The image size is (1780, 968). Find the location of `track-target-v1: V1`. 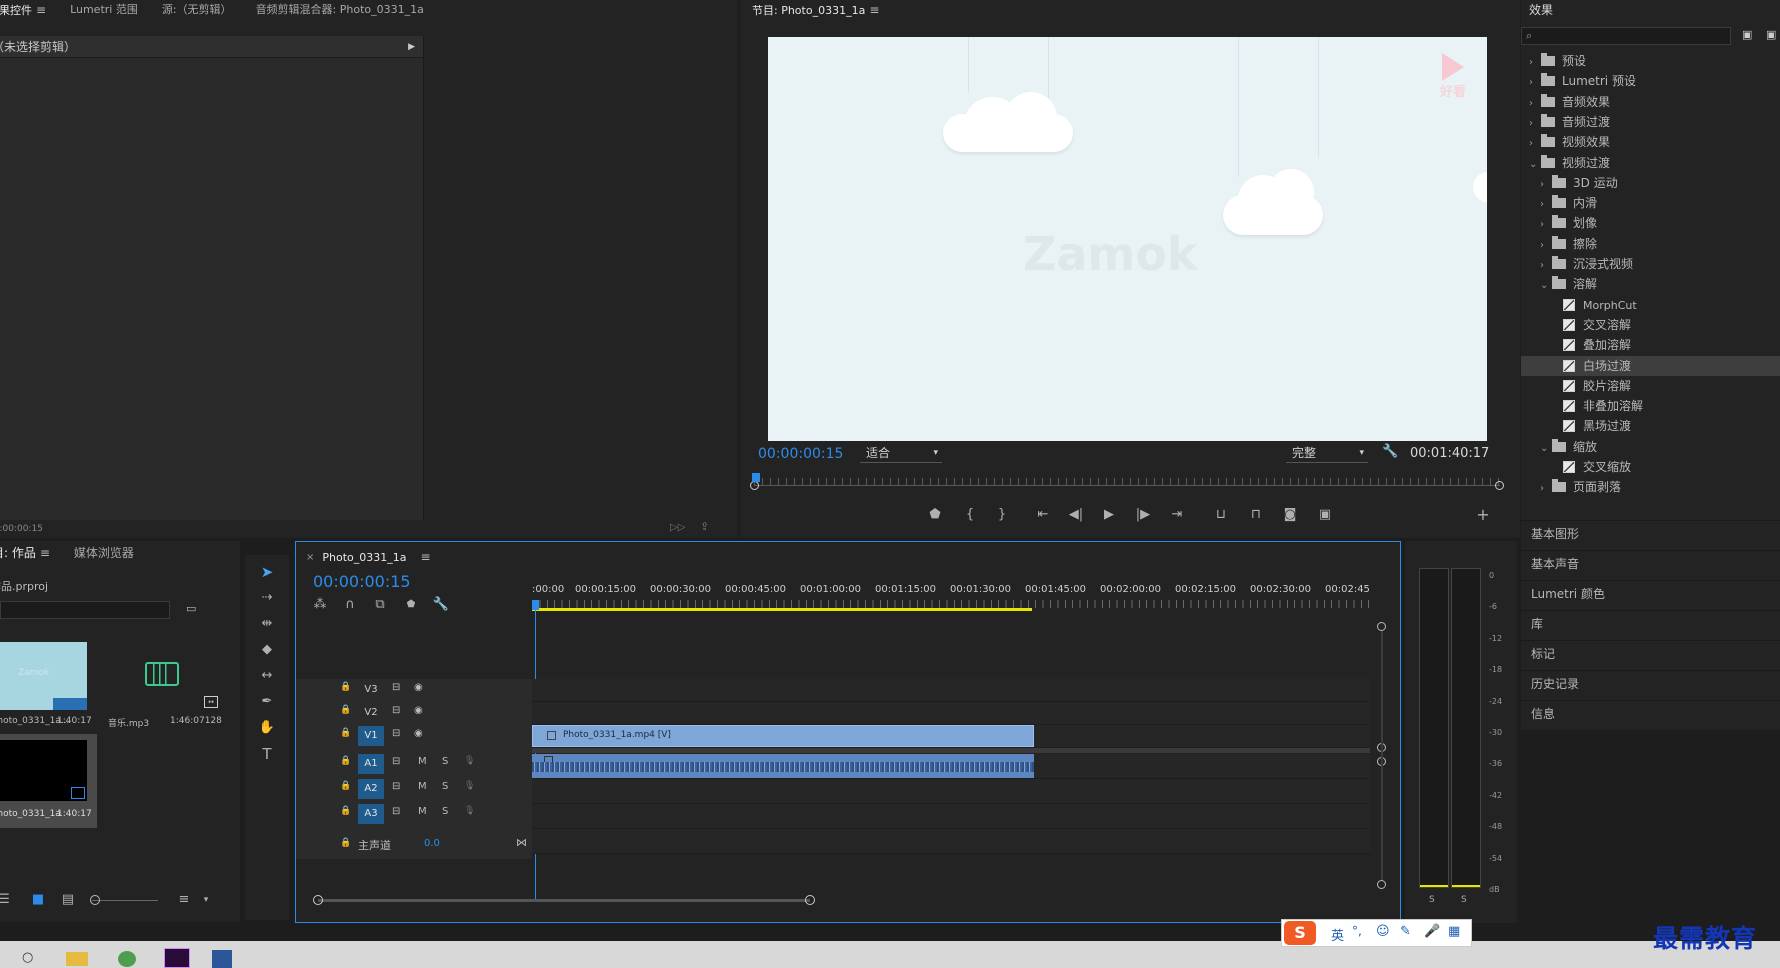

track-target-v1: V1 is located at coordinates (371, 736).